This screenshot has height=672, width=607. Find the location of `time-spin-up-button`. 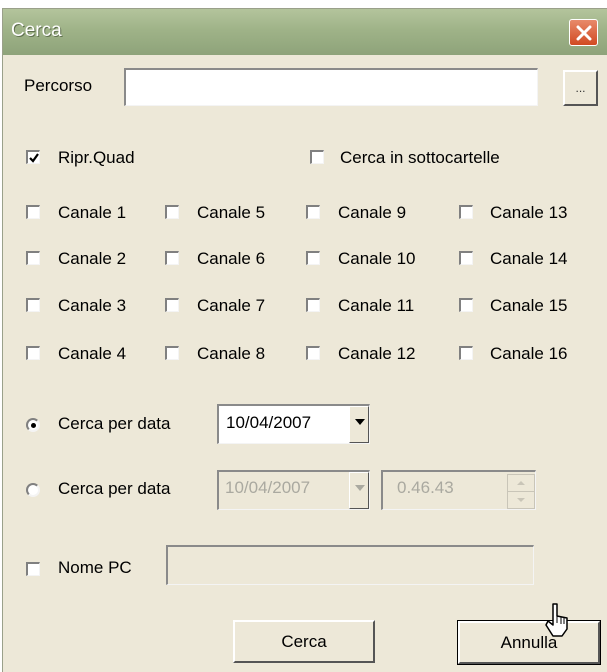

time-spin-up-button is located at coordinates (521, 483).